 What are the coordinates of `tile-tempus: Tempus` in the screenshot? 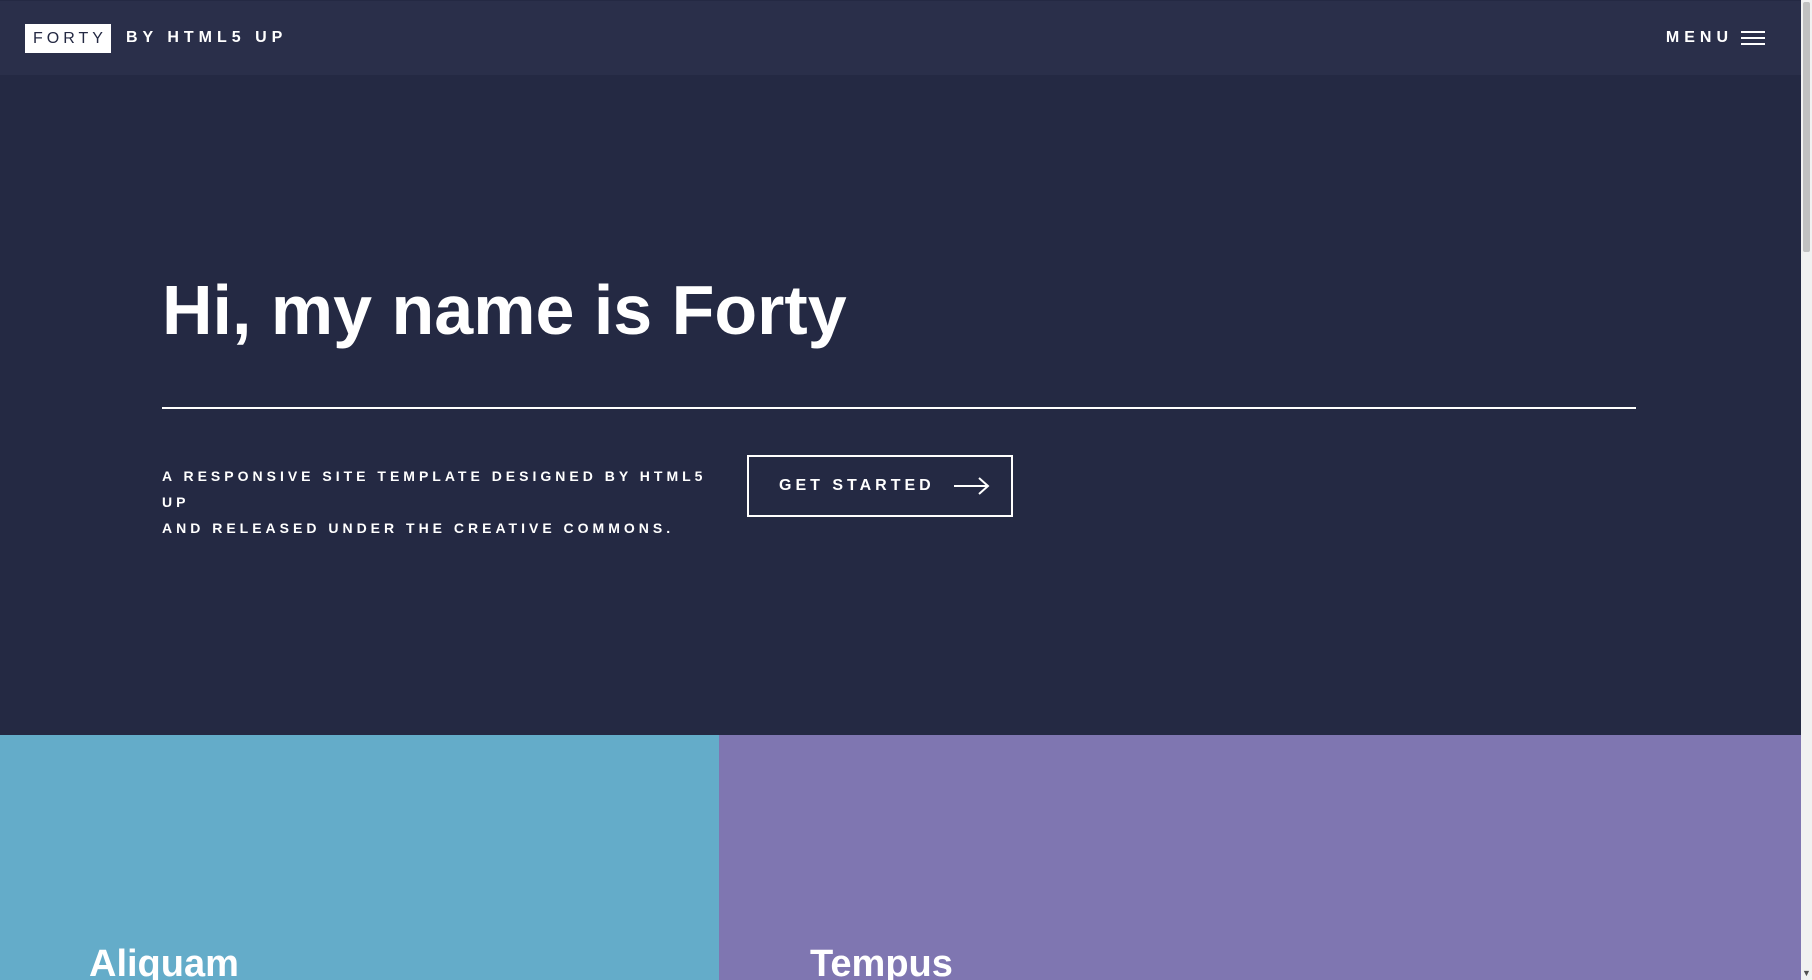 It's located at (1260, 857).